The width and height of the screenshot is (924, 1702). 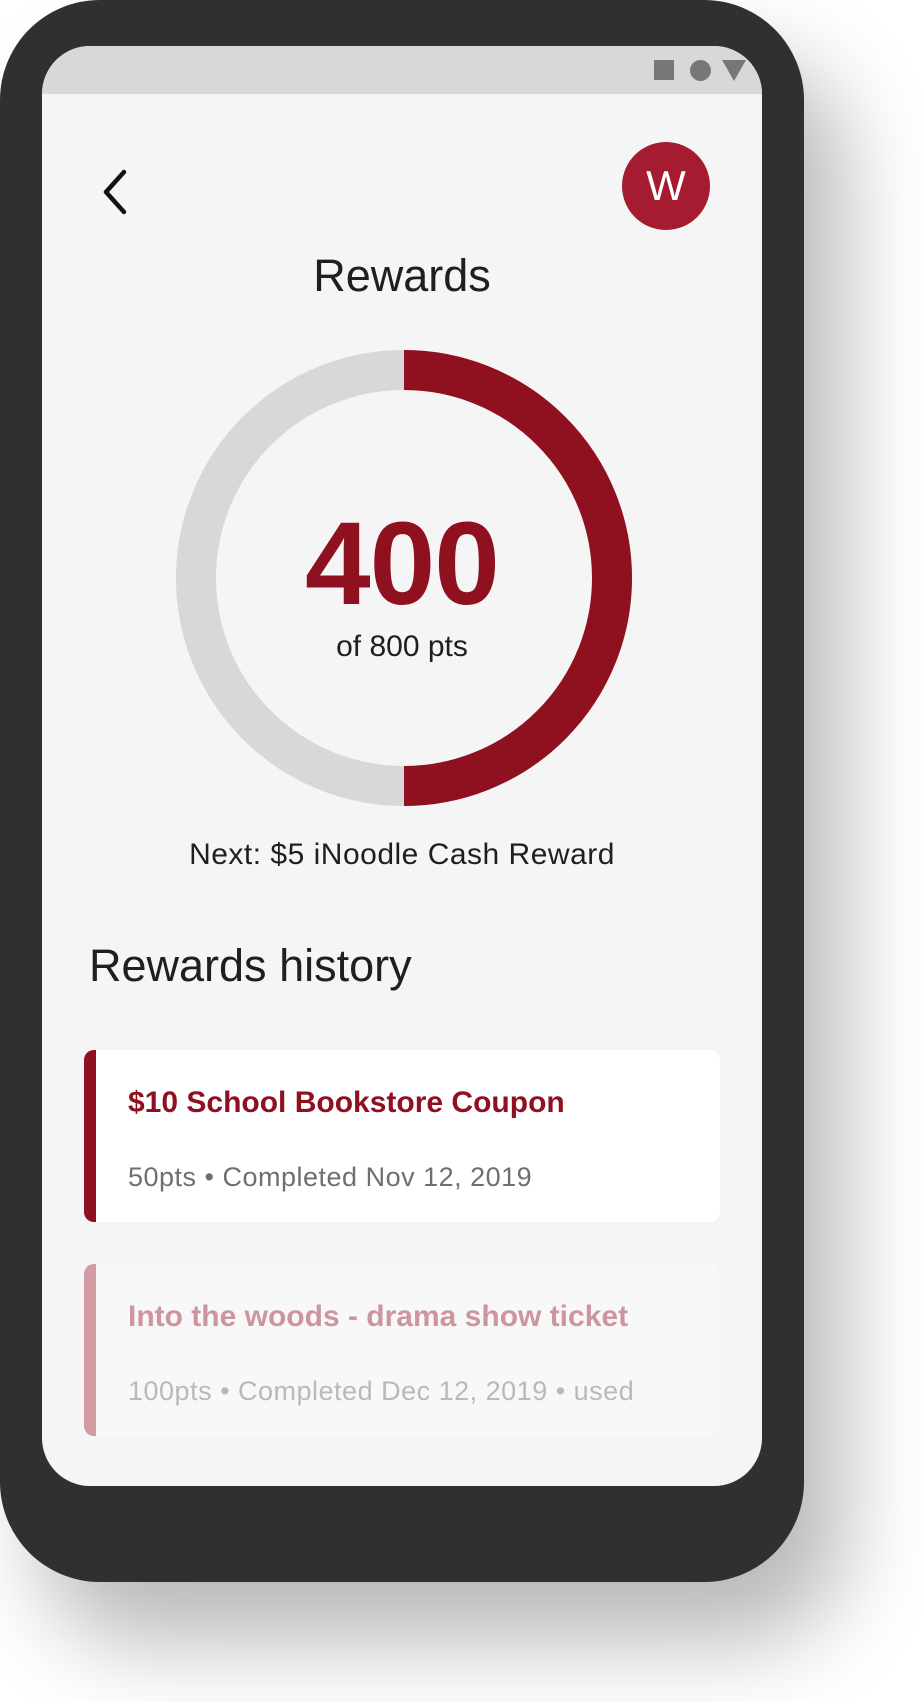 What do you see at coordinates (378, 1316) in the screenshot?
I see `reward-title: Into the woods - drama show ticket` at bounding box center [378, 1316].